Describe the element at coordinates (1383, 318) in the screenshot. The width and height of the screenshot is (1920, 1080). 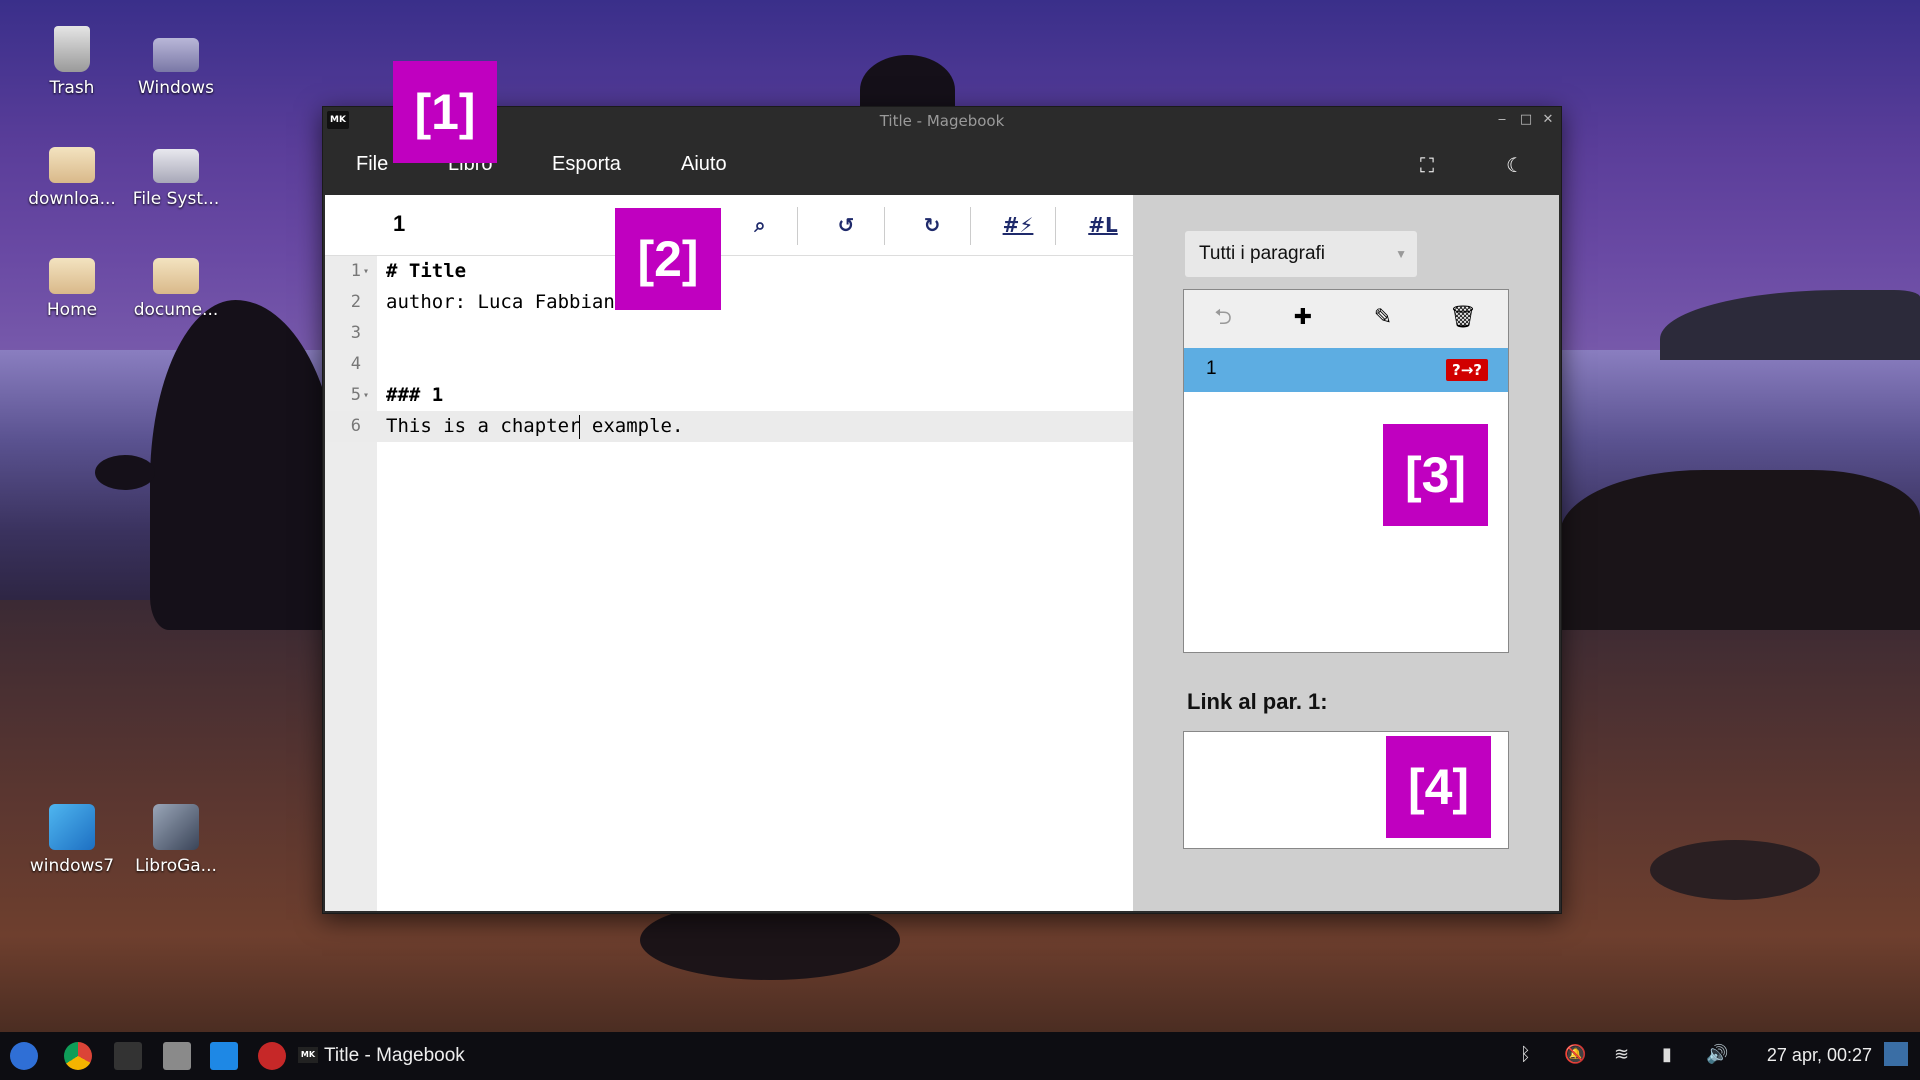
I see `pencil-icon: ✎` at that location.